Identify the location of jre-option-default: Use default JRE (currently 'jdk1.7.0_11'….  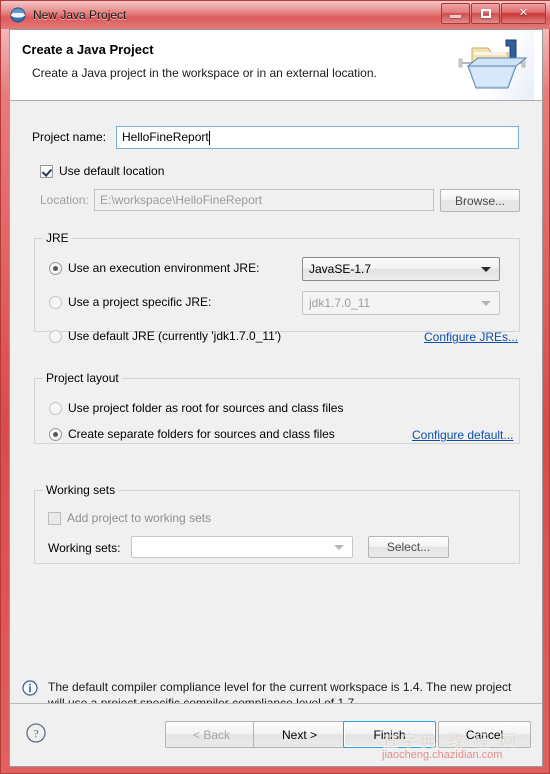
(165, 336).